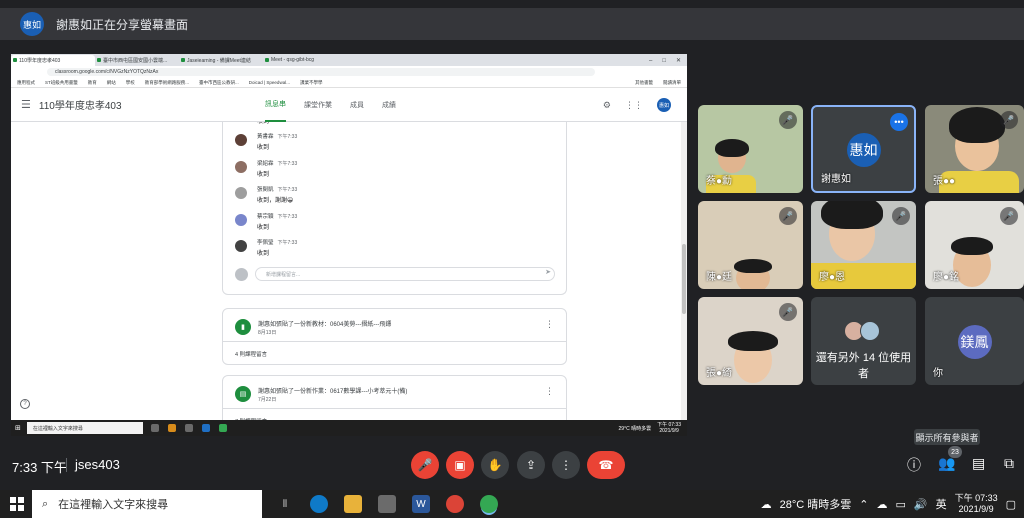 Image resolution: width=1024 pixels, height=518 pixels. Describe the element at coordinates (974, 149) in the screenshot. I see `participant-tile: 🎤 張●●` at that location.